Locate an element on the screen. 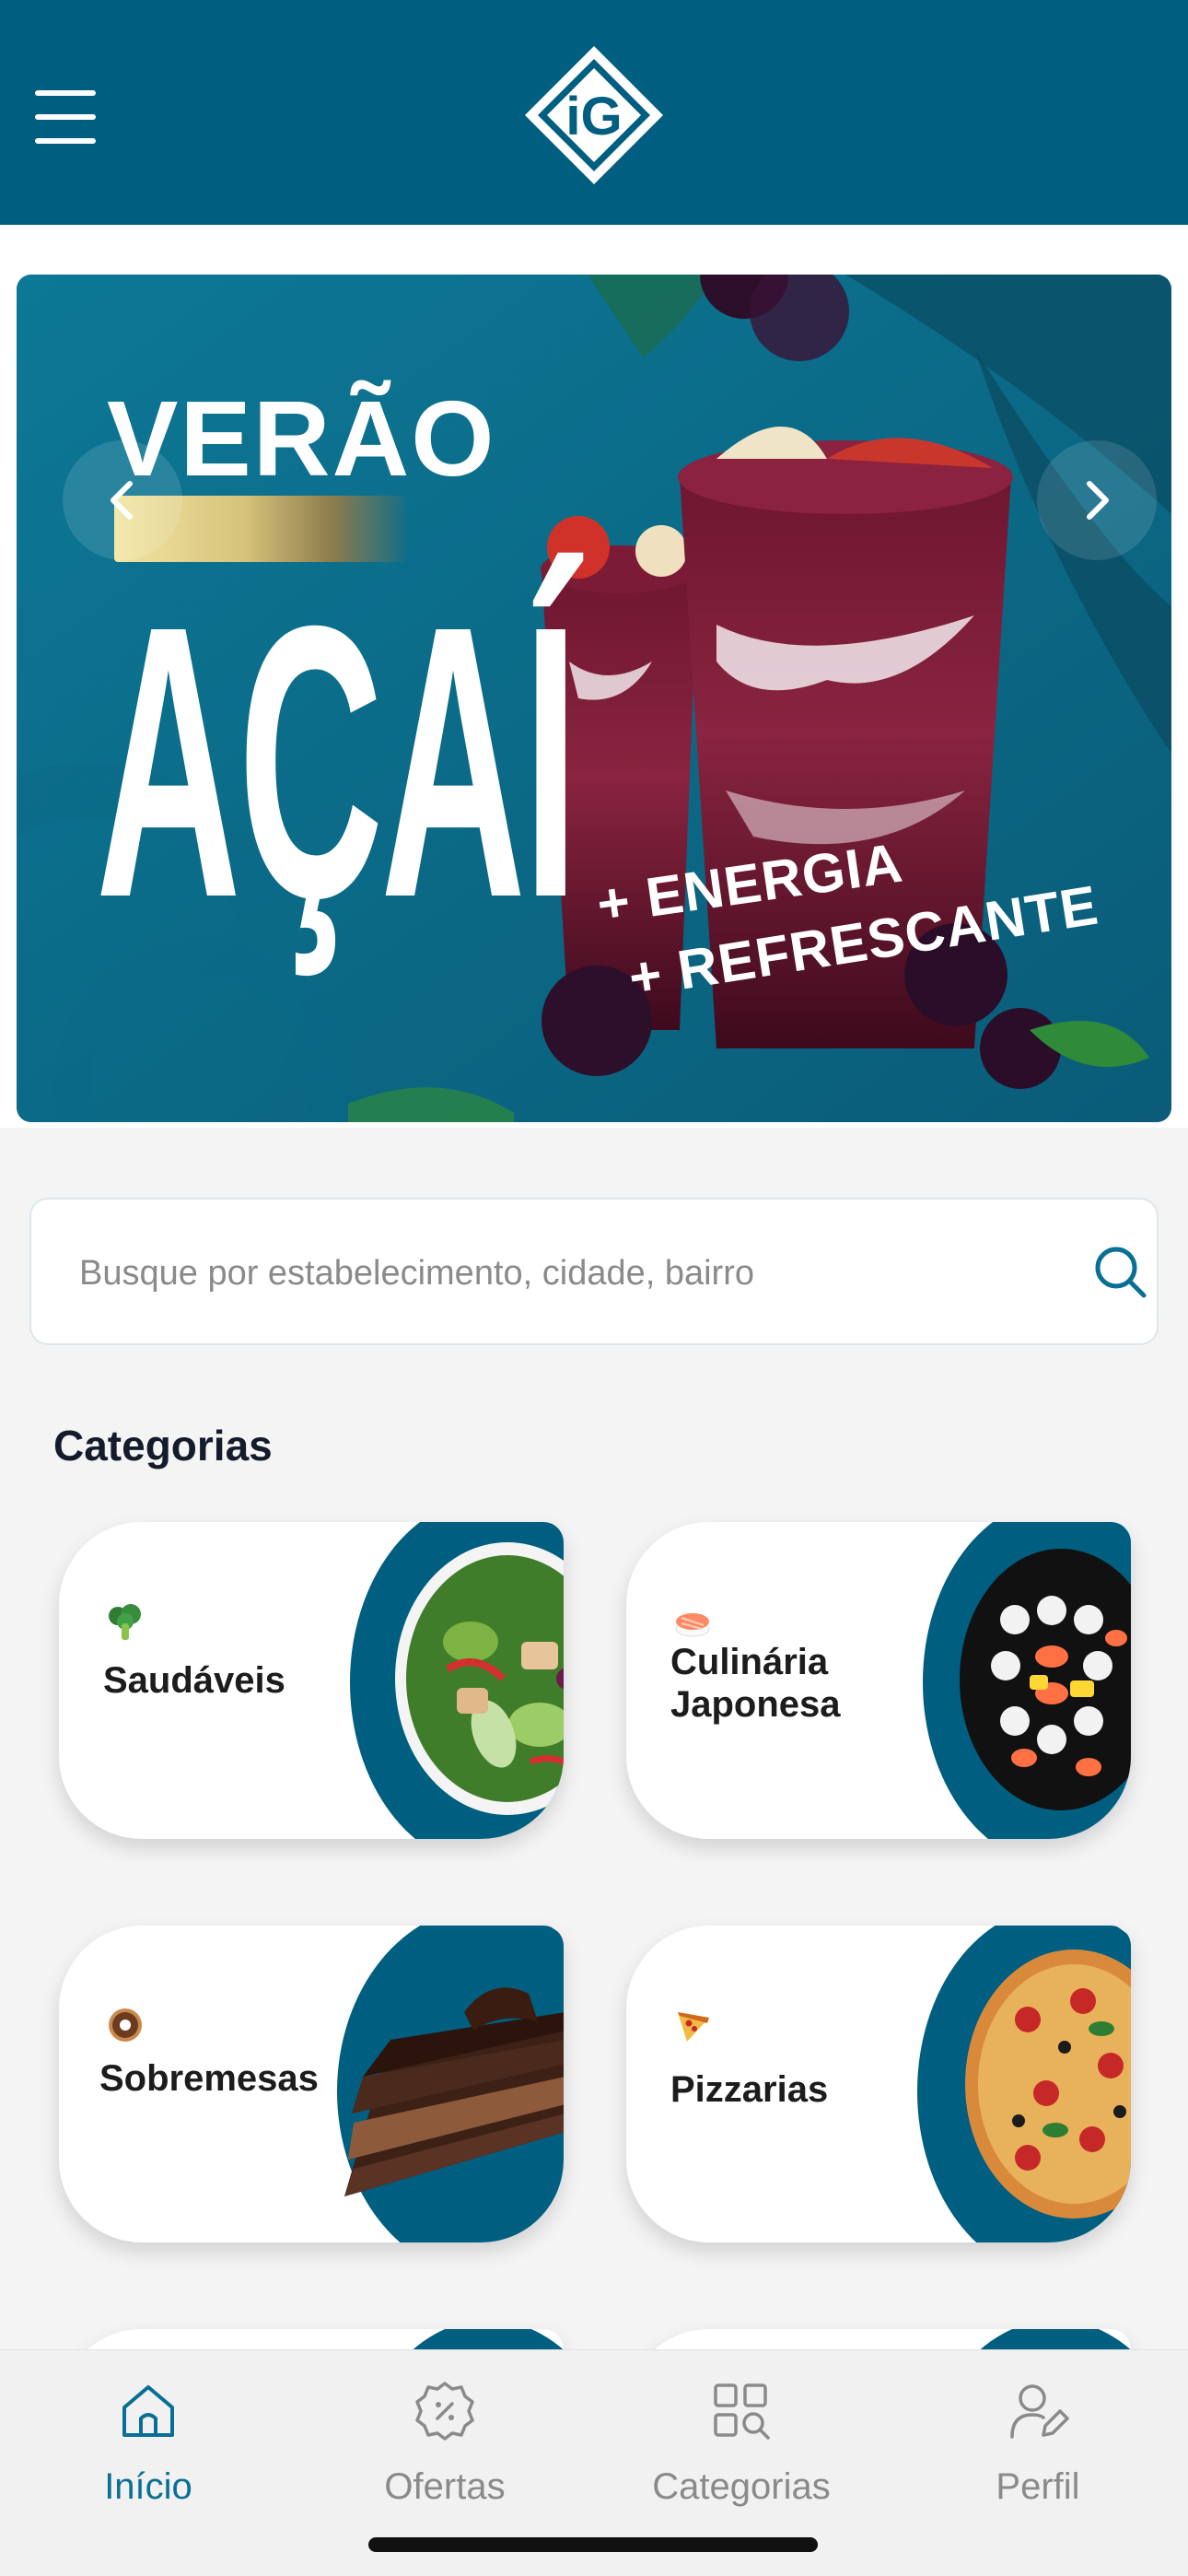  category-label-japanese-line1: Culinária is located at coordinates (749, 1662).